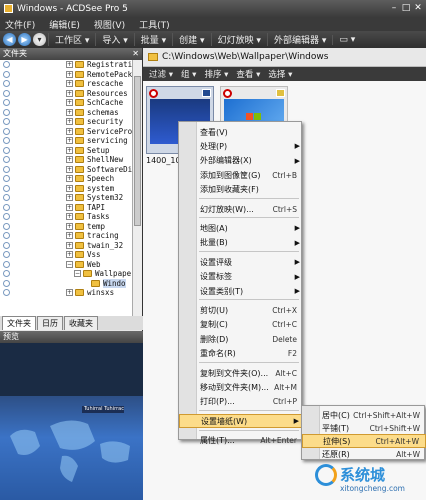 This screenshot has width=426, height=500. I want to click on scrollbar-thumb, so click(137, 151).